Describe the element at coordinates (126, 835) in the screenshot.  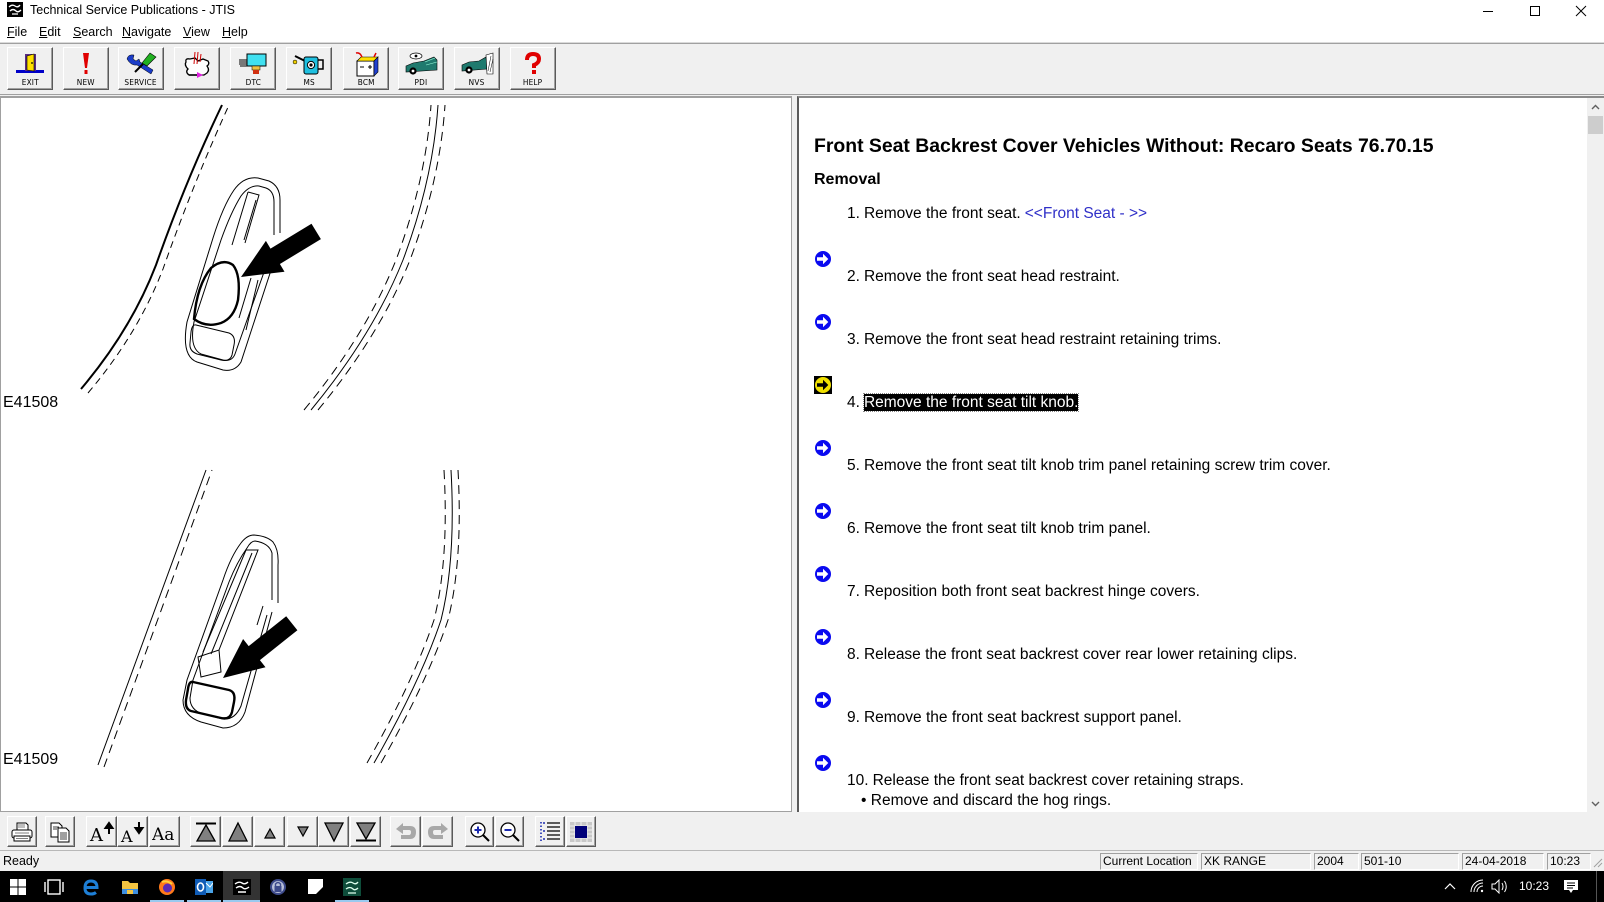
I see `svg-text: A` at that location.